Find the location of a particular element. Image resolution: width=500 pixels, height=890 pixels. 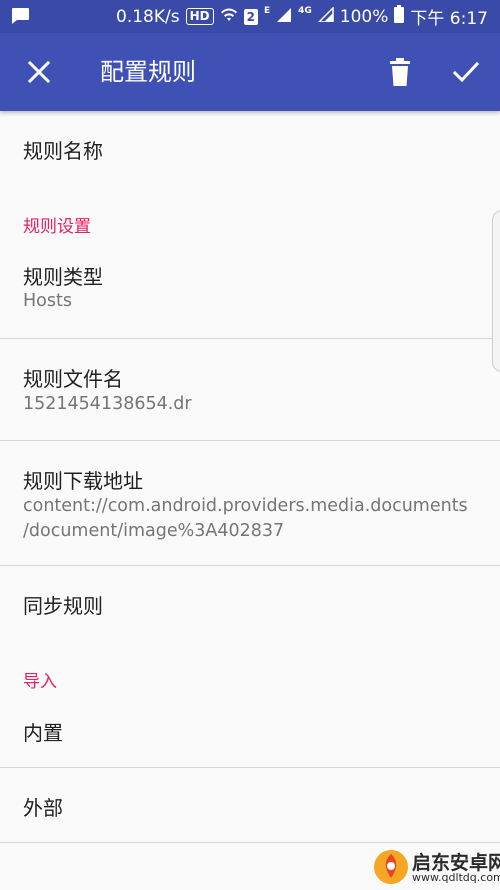

pref-title: 规则下载地址 is located at coordinates (83, 481).